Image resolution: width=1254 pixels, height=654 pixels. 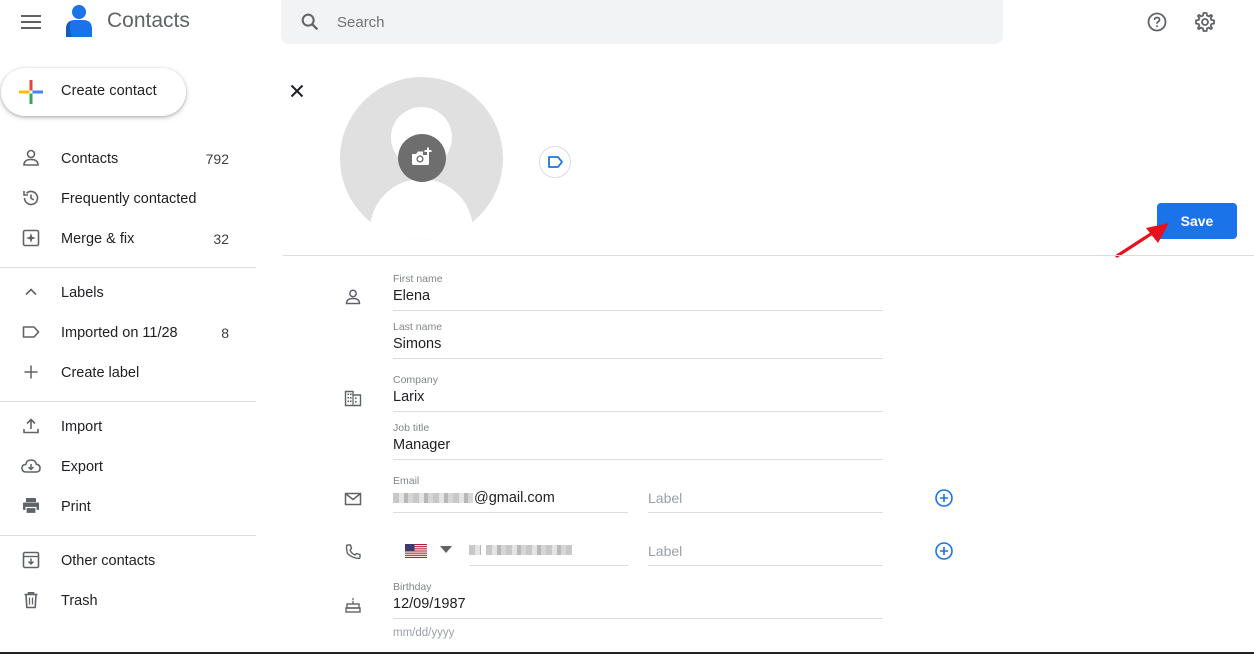 What do you see at coordinates (657, 22) in the screenshot?
I see `search-input` at bounding box center [657, 22].